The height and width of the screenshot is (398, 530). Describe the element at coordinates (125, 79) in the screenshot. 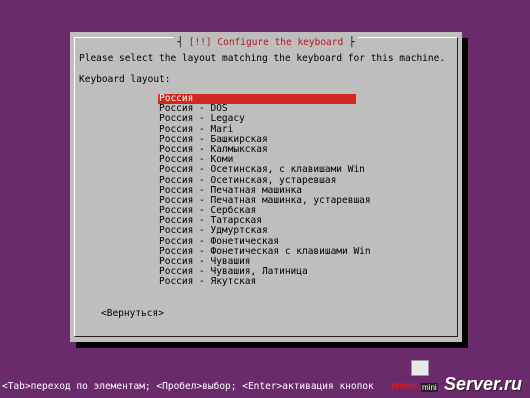

I see `keyboard-layout-label: Keyboard layout:` at that location.